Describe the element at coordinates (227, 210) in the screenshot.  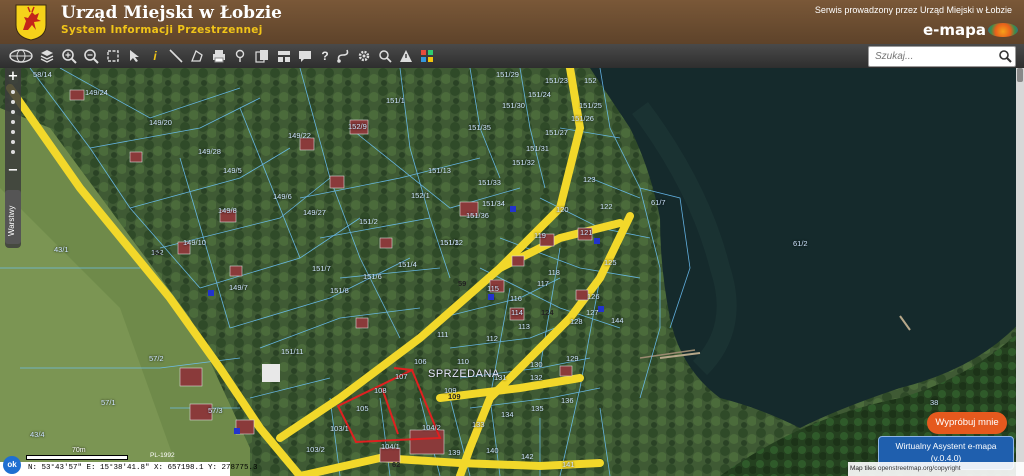
I see `parcel-label: 149/8` at that location.